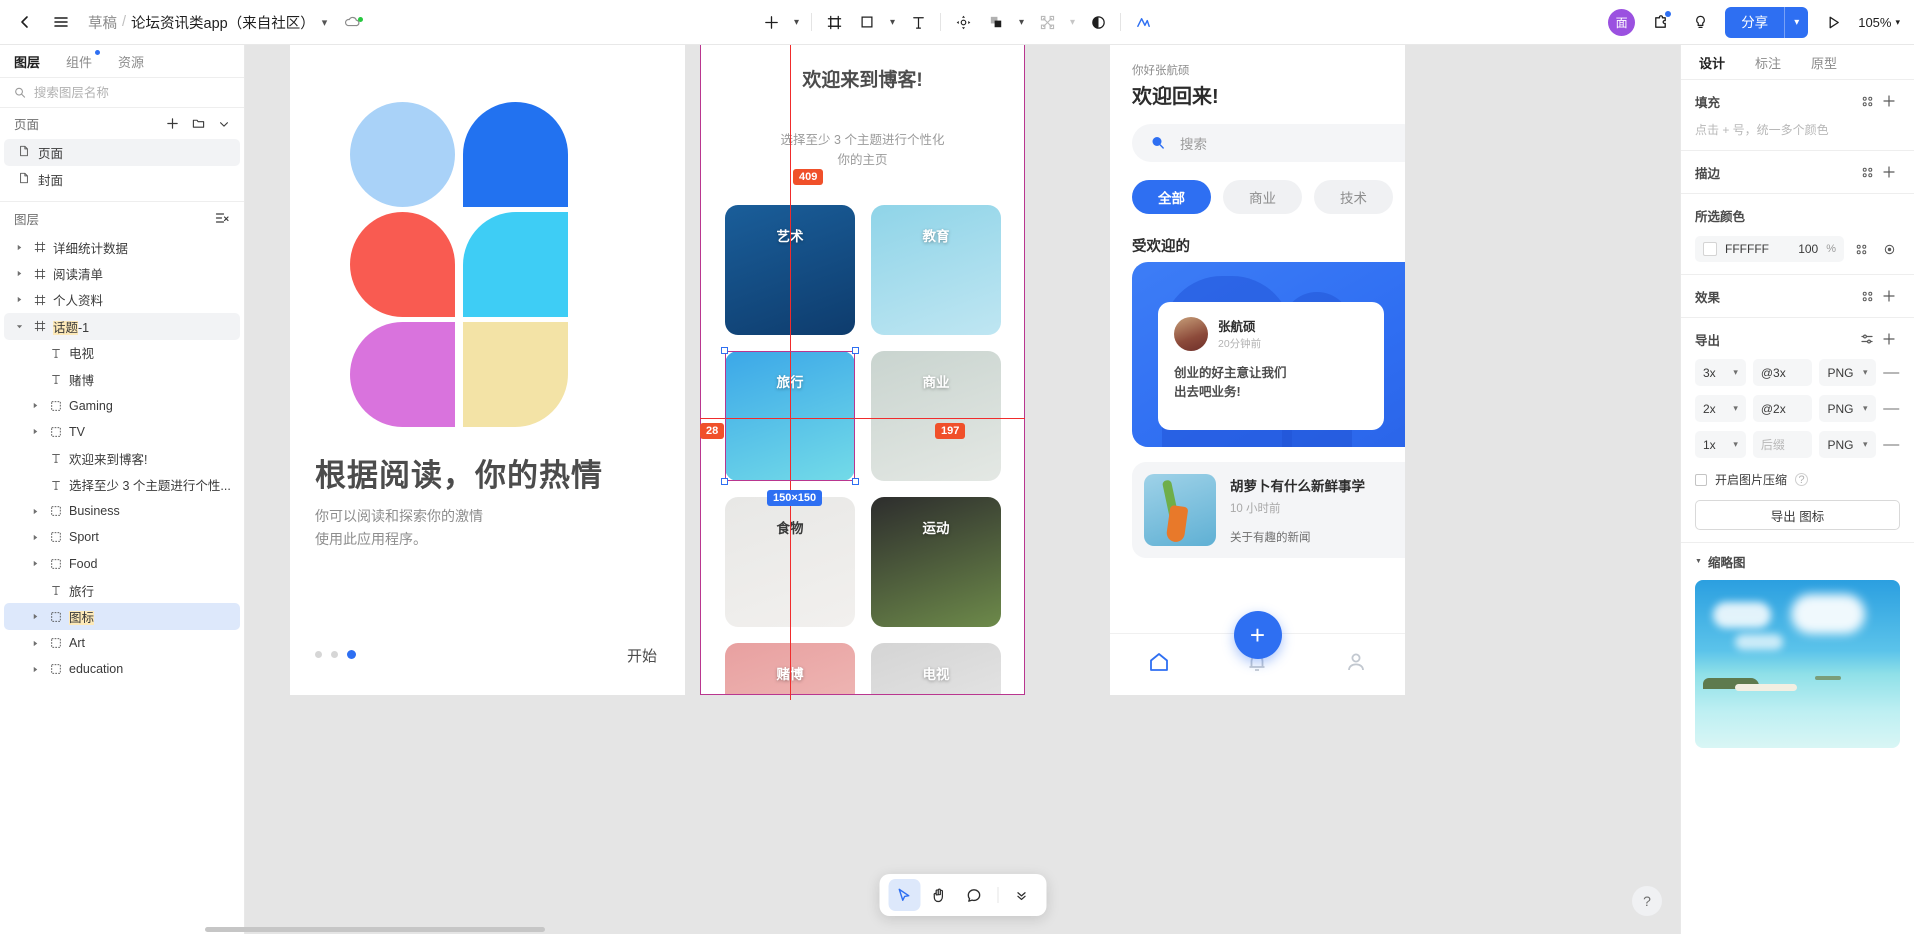  What do you see at coordinates (1268, 354) in the screenshot?
I see `popular-hero-card: 🔥 张航硕 20分钟前 创业的好主意让我们 出去吧业务!` at bounding box center [1268, 354].